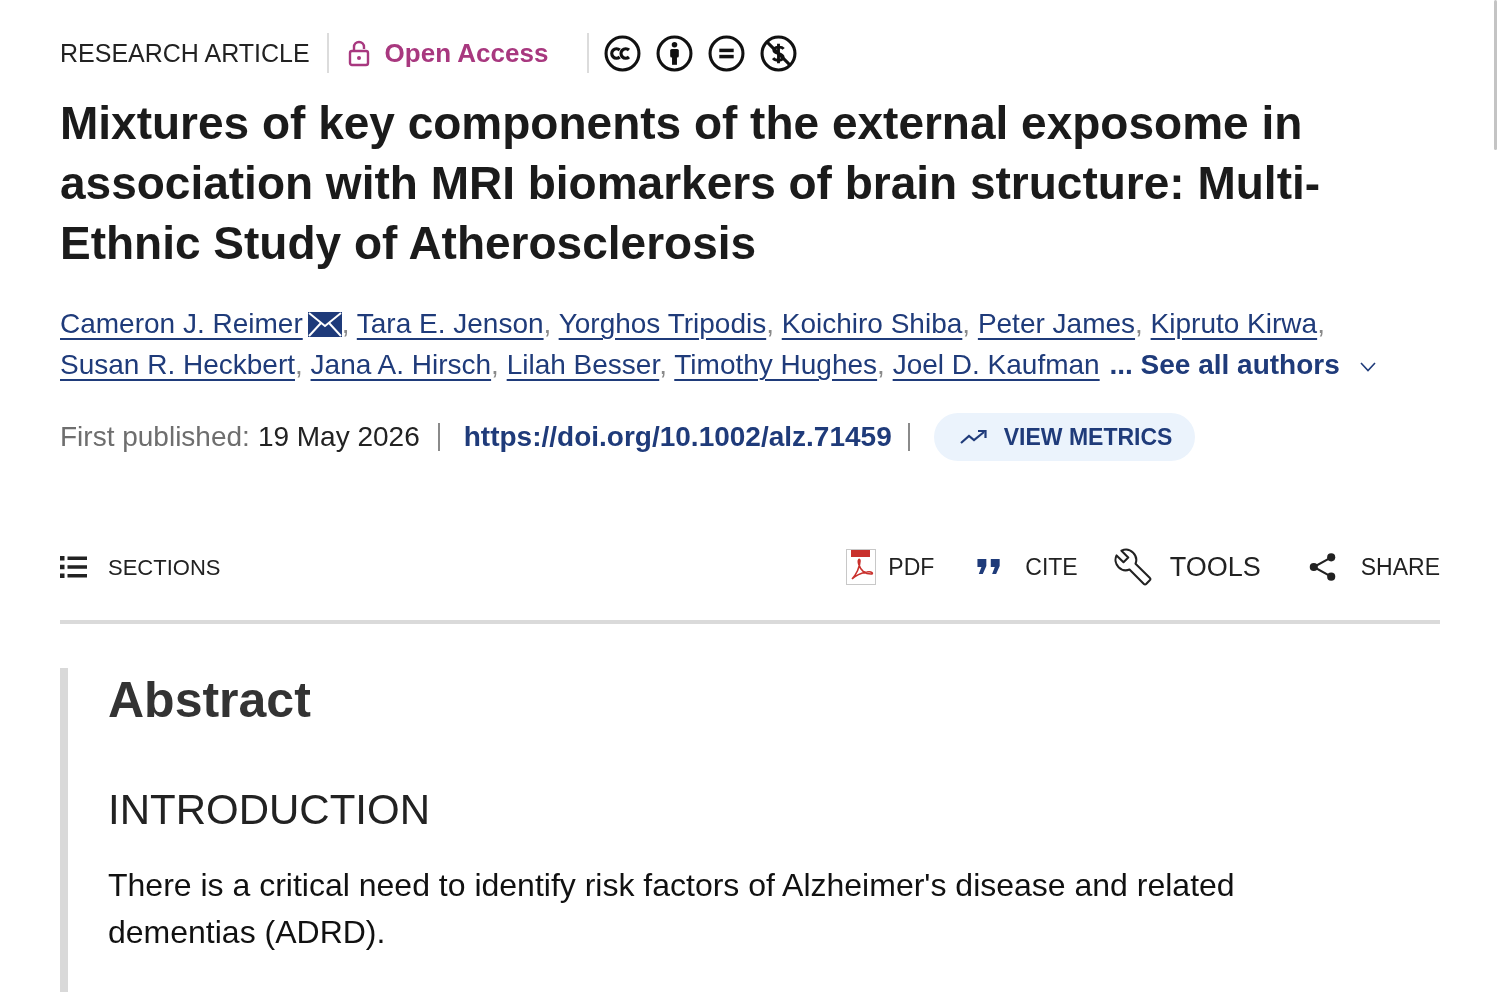 The width and height of the screenshot is (1498, 992). What do you see at coordinates (989, 567) in the screenshot?
I see `quote-icon` at bounding box center [989, 567].